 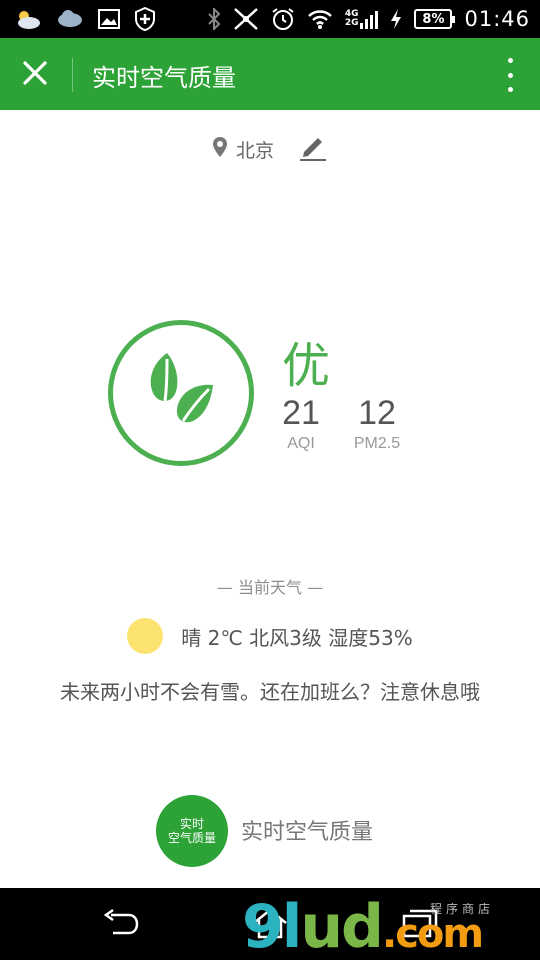 I want to click on wifi-icon, so click(x=320, y=19).